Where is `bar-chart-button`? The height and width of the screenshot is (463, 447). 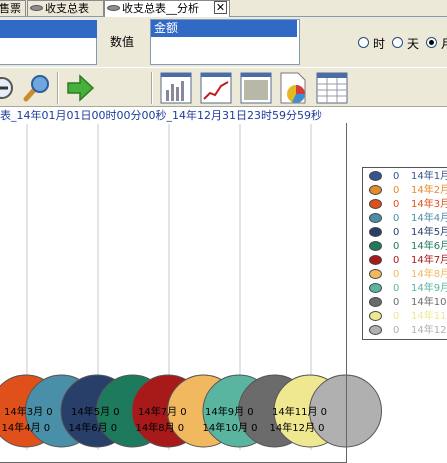 bar-chart-button is located at coordinates (176, 88).